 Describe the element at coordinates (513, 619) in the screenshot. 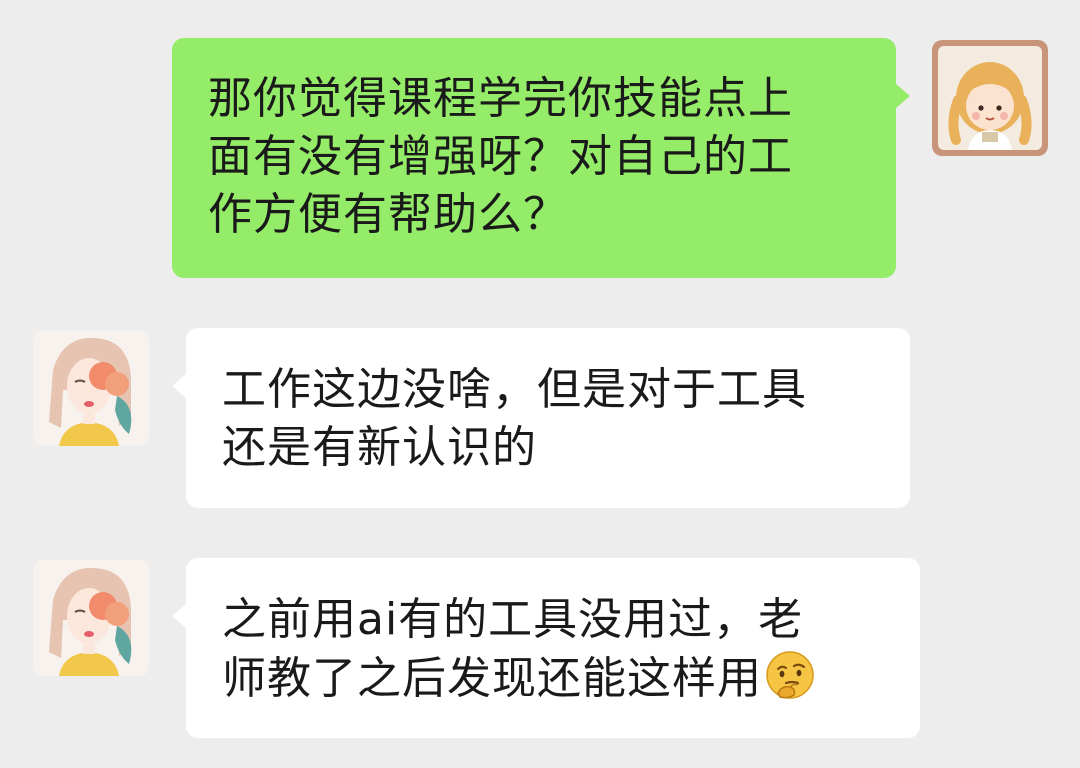

I see `message-text-line: 之前用ai有的工具没用过，老` at that location.